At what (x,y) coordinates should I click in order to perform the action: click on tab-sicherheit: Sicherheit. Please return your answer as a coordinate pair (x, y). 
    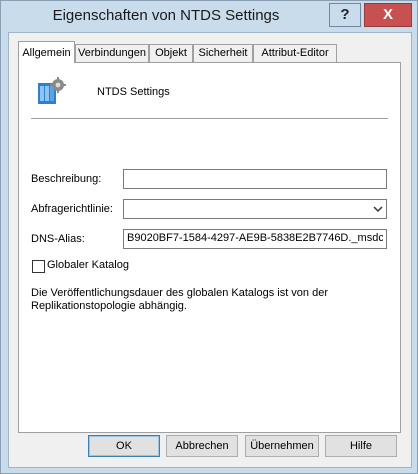
    Looking at the image, I should click on (223, 53).